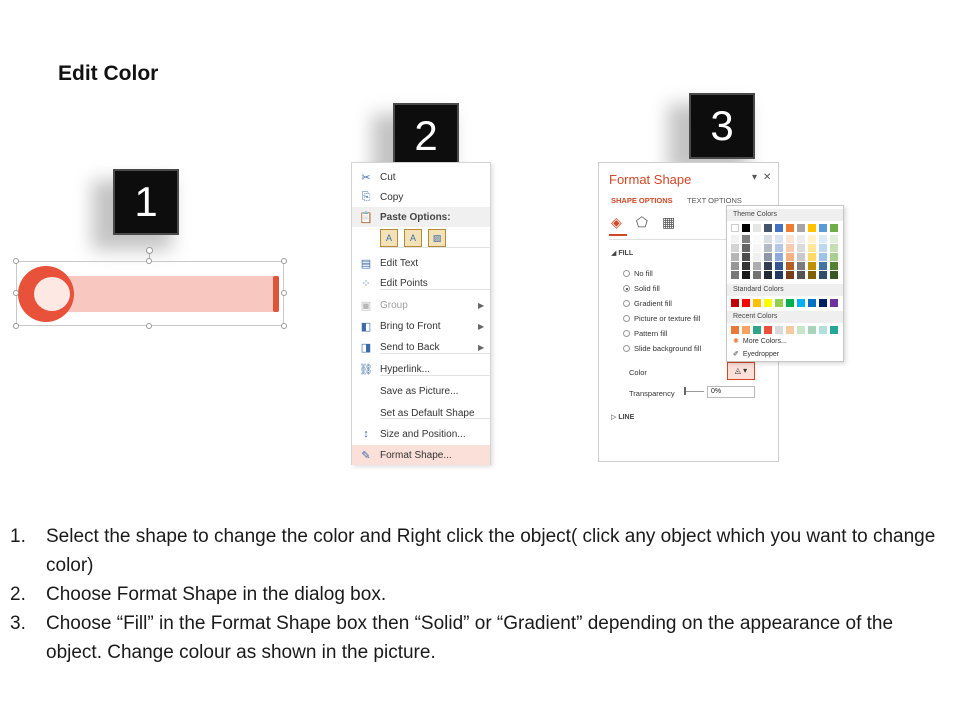  What do you see at coordinates (756, 354) in the screenshot?
I see `eyedropper-item: ✐ Eyedropper` at bounding box center [756, 354].